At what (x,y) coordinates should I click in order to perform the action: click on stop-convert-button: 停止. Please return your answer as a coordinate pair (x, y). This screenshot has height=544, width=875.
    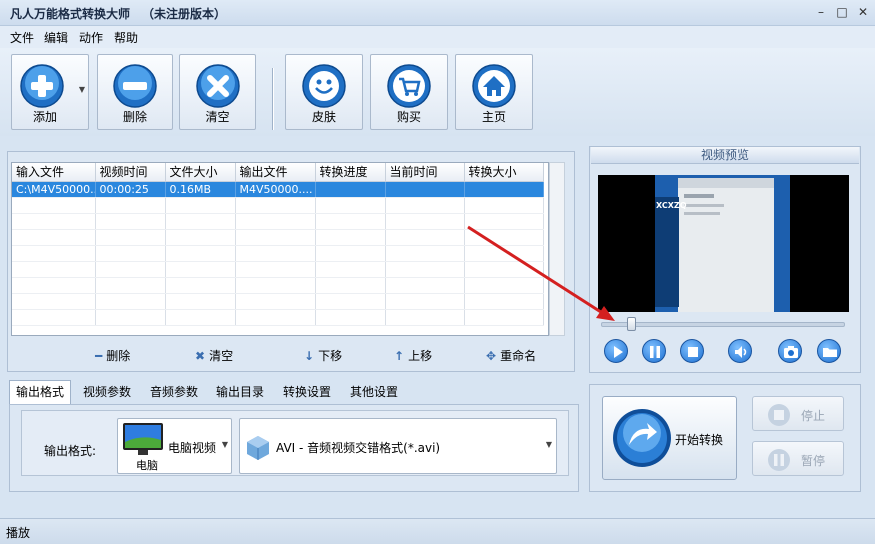
    Looking at the image, I should click on (798, 413).